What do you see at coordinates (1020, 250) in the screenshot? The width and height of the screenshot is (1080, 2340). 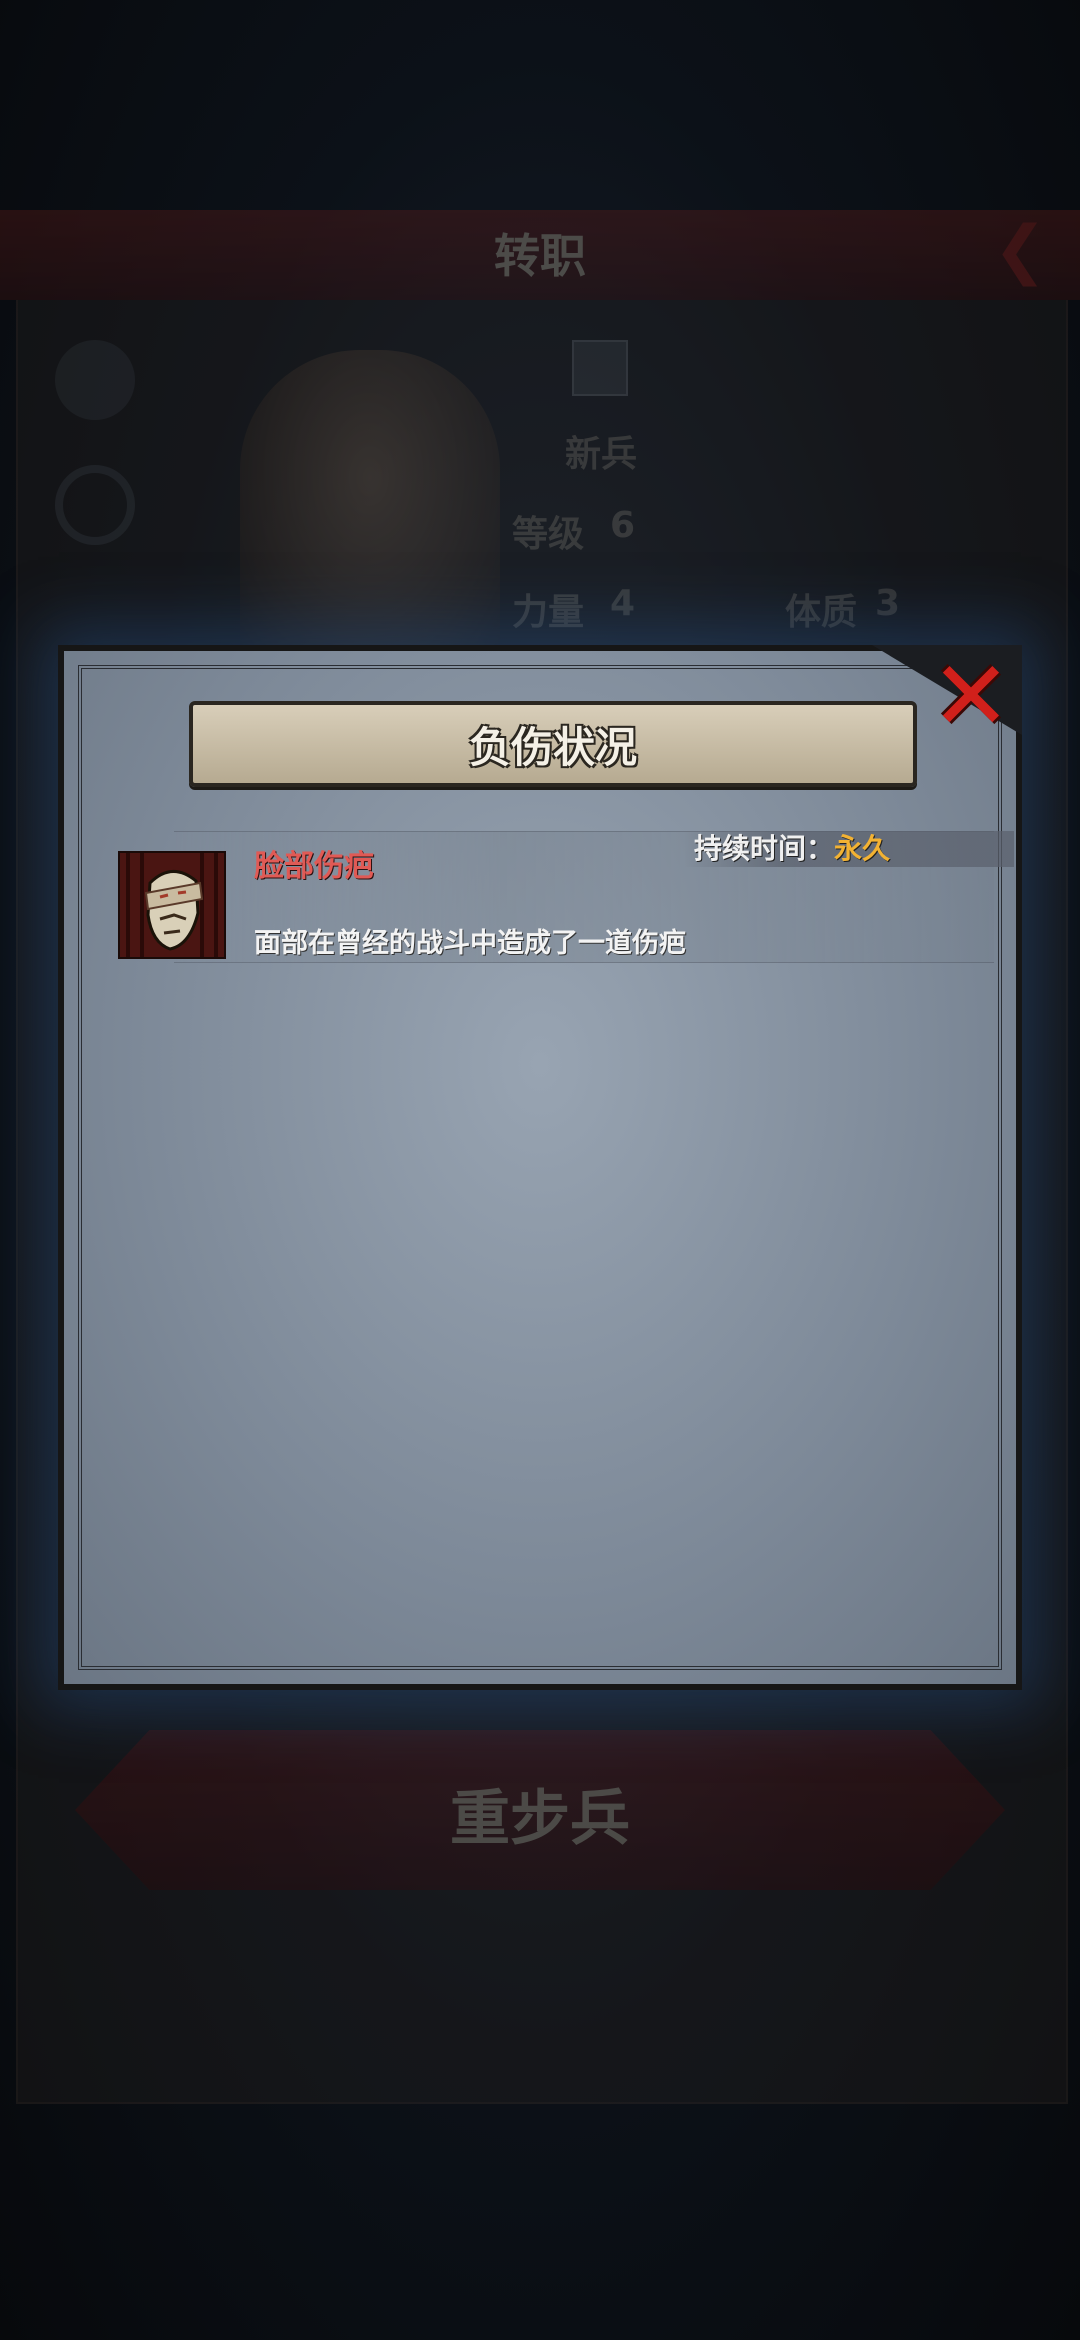 I see `back-arrow-icon: ❮` at bounding box center [1020, 250].